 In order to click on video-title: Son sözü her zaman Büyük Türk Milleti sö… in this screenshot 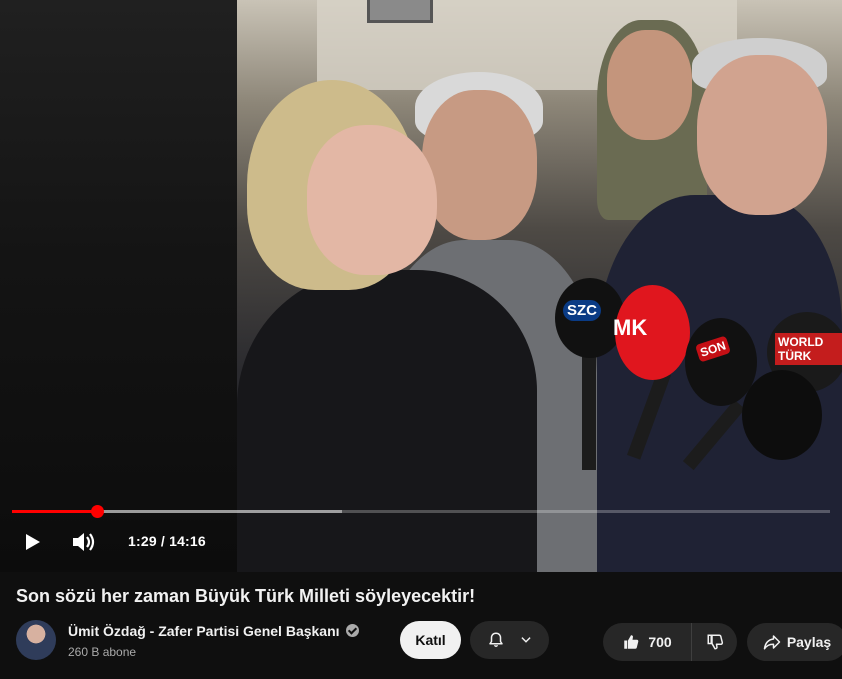, I will do `click(246, 596)`.